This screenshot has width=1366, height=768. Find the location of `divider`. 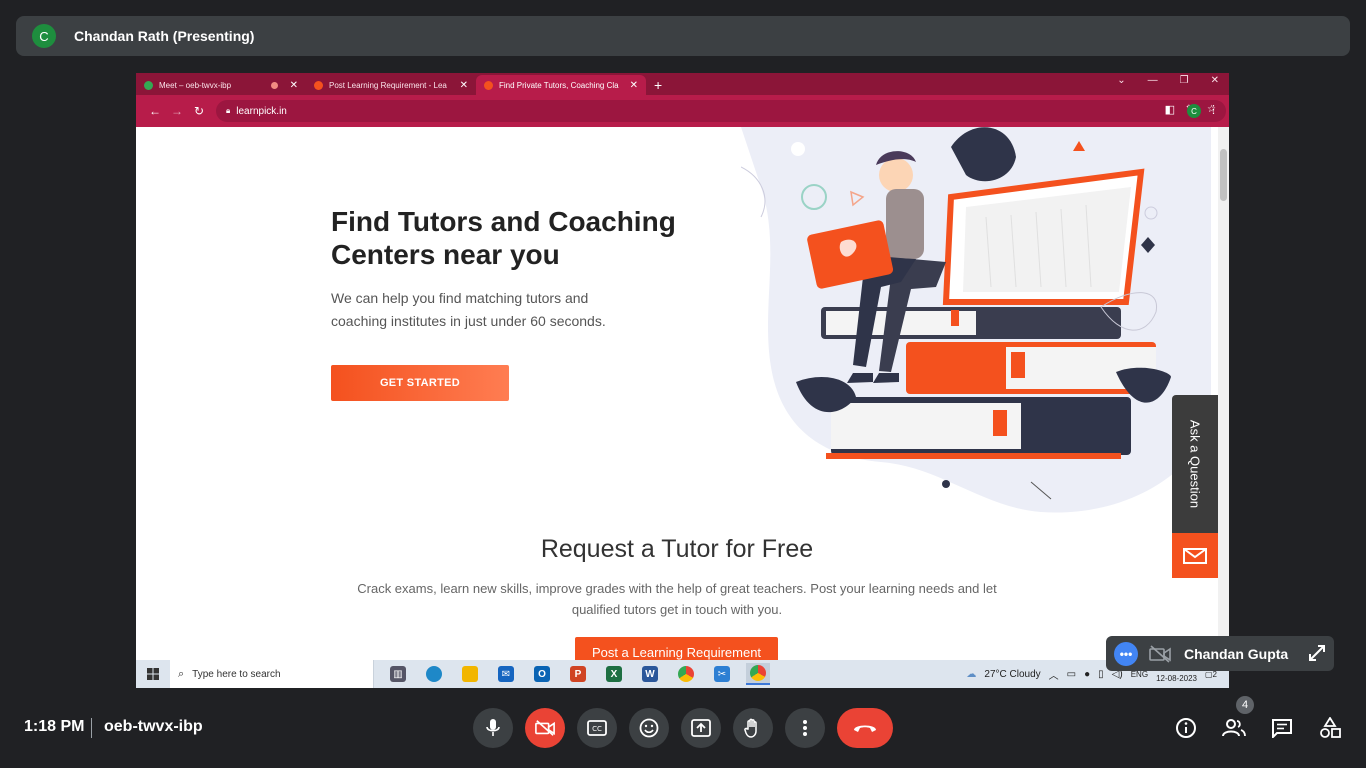

divider is located at coordinates (91, 728).